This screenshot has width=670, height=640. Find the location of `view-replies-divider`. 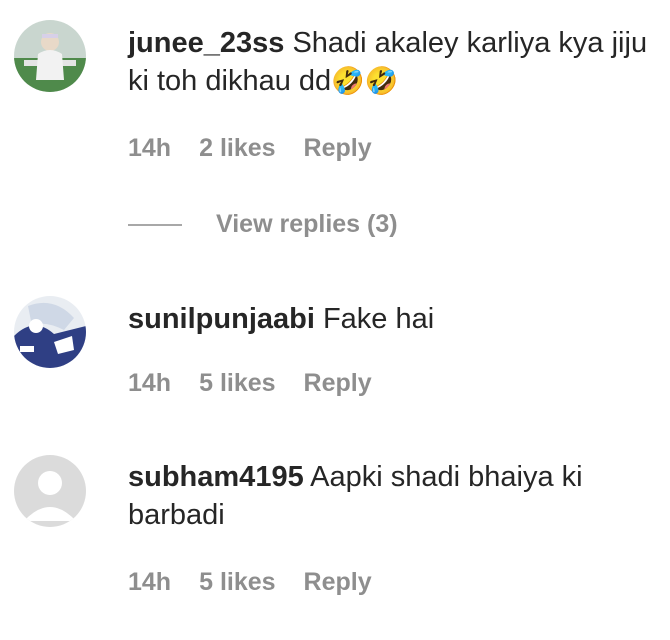

view-replies-divider is located at coordinates (155, 224).